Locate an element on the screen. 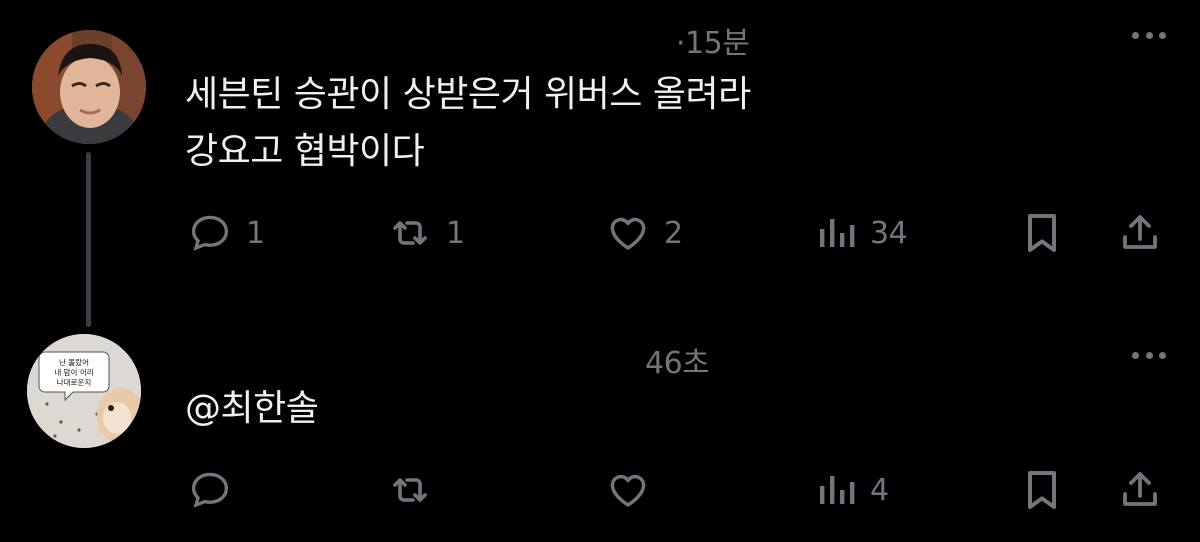 The width and height of the screenshot is (1200, 542). views-count: 34 is located at coordinates (889, 233).